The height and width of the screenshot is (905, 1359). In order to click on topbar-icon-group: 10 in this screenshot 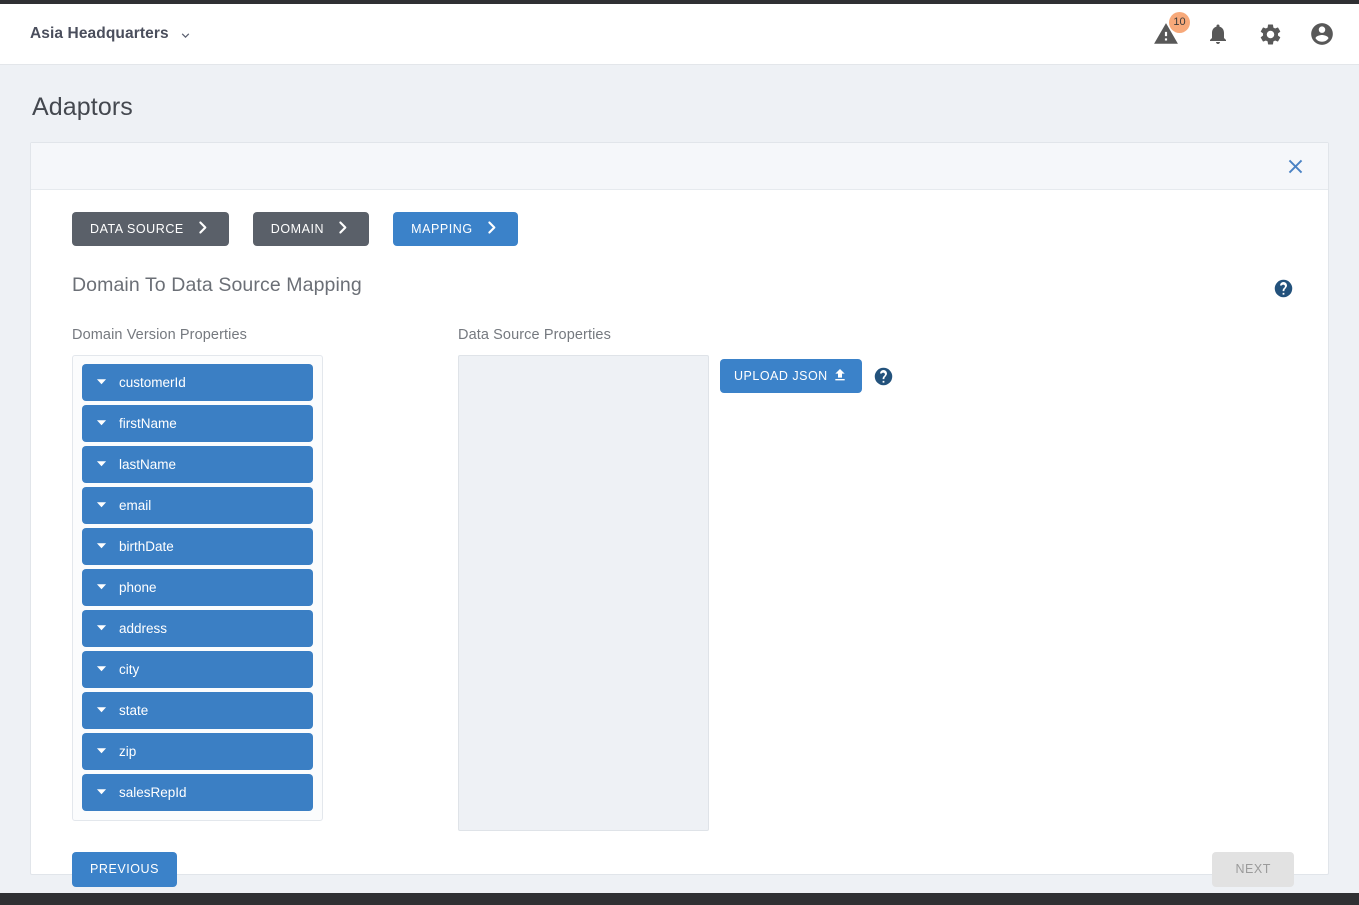, I will do `click(1244, 30)`.